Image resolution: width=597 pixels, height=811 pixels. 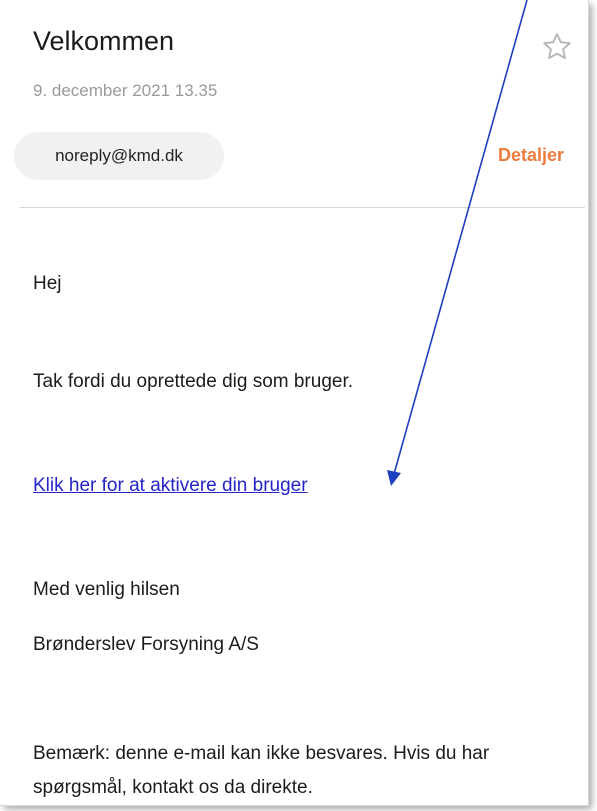 What do you see at coordinates (173, 787) in the screenshot?
I see `note-line-2: spørgsmål, kontakt os da direkte.` at bounding box center [173, 787].